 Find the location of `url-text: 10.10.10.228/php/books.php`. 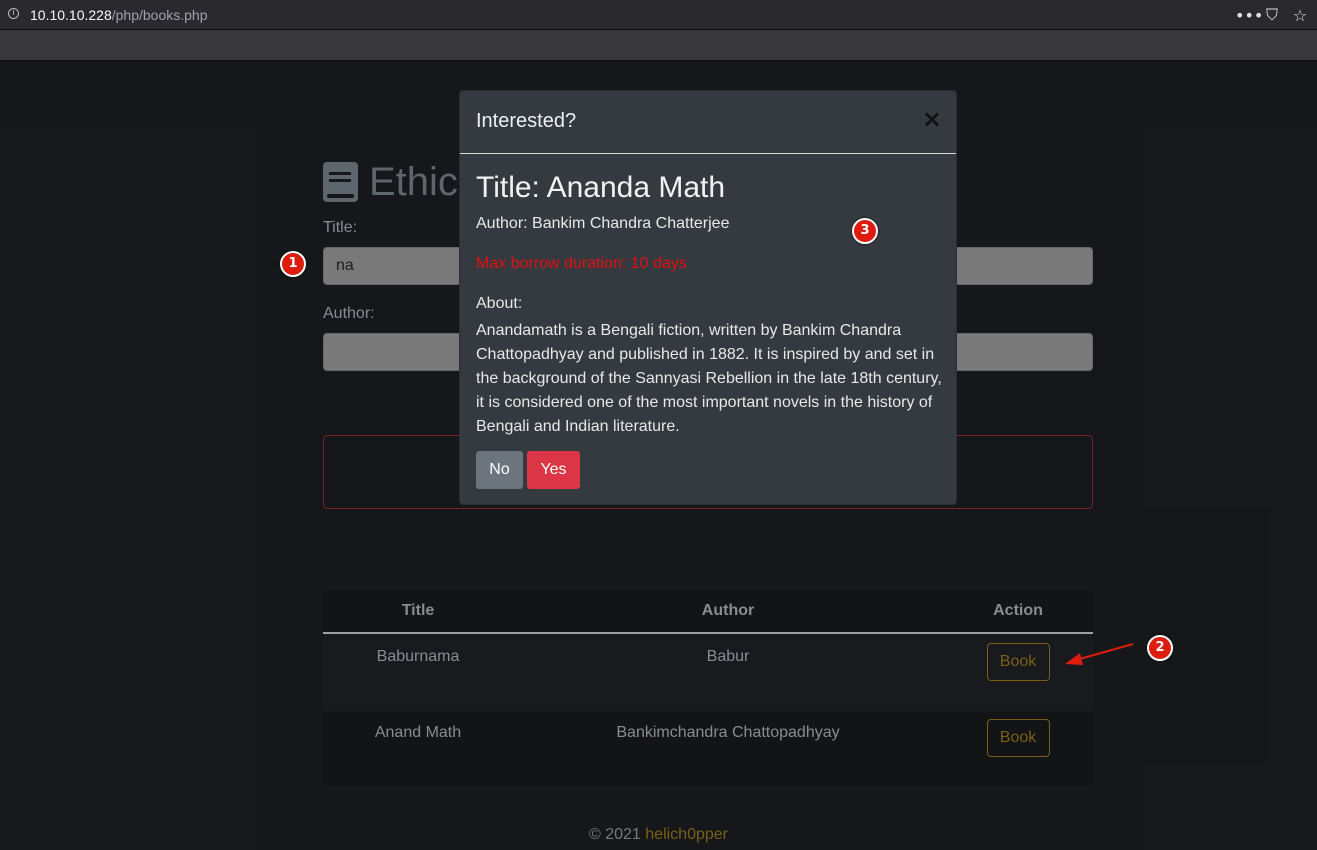

url-text: 10.10.10.228/php/books.php is located at coordinates (119, 15).